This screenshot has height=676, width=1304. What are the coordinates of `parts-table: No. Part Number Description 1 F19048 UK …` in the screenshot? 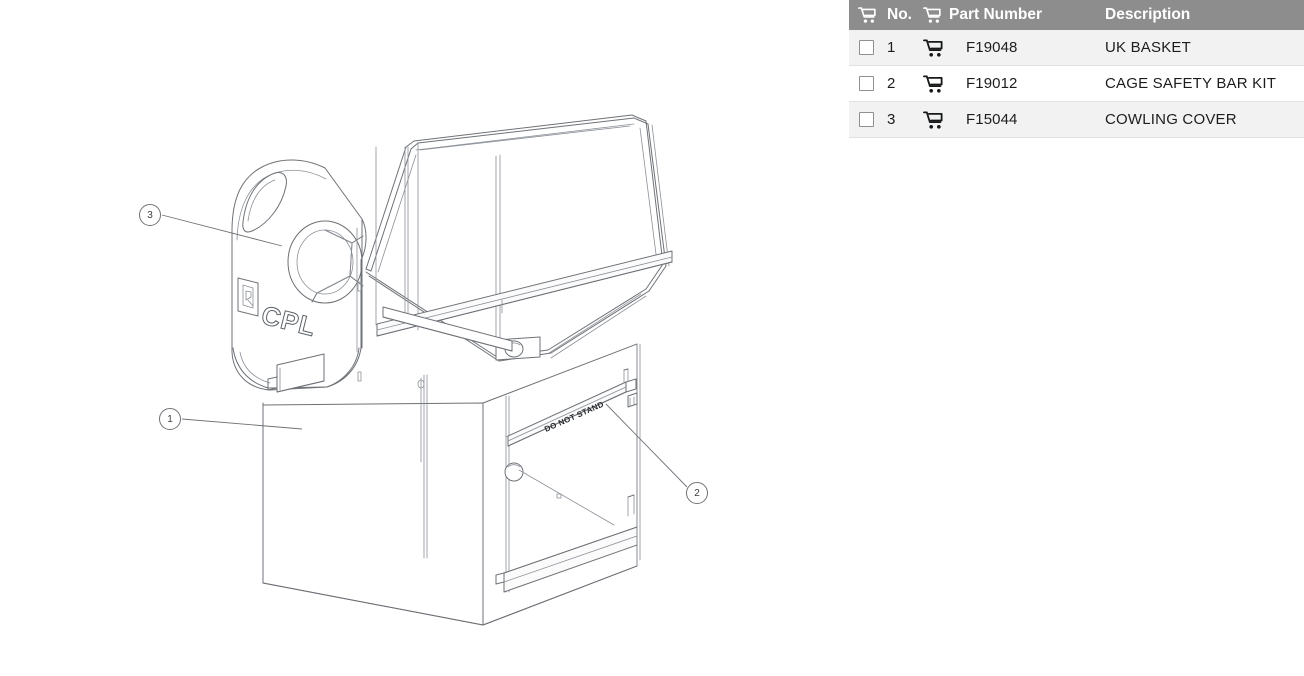 It's located at (1076, 69).